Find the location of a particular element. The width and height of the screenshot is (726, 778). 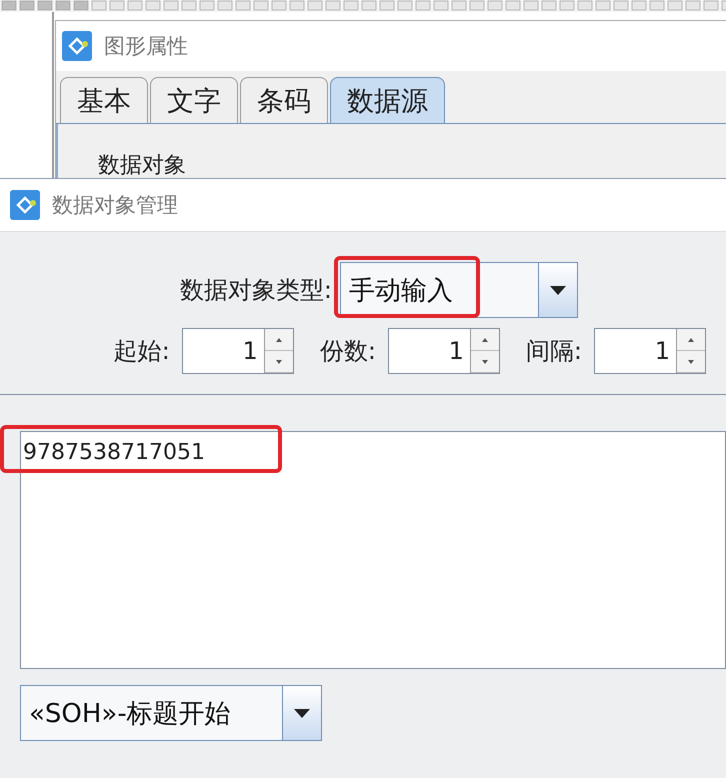

type-label: 数据对象类型: is located at coordinates (256, 290).